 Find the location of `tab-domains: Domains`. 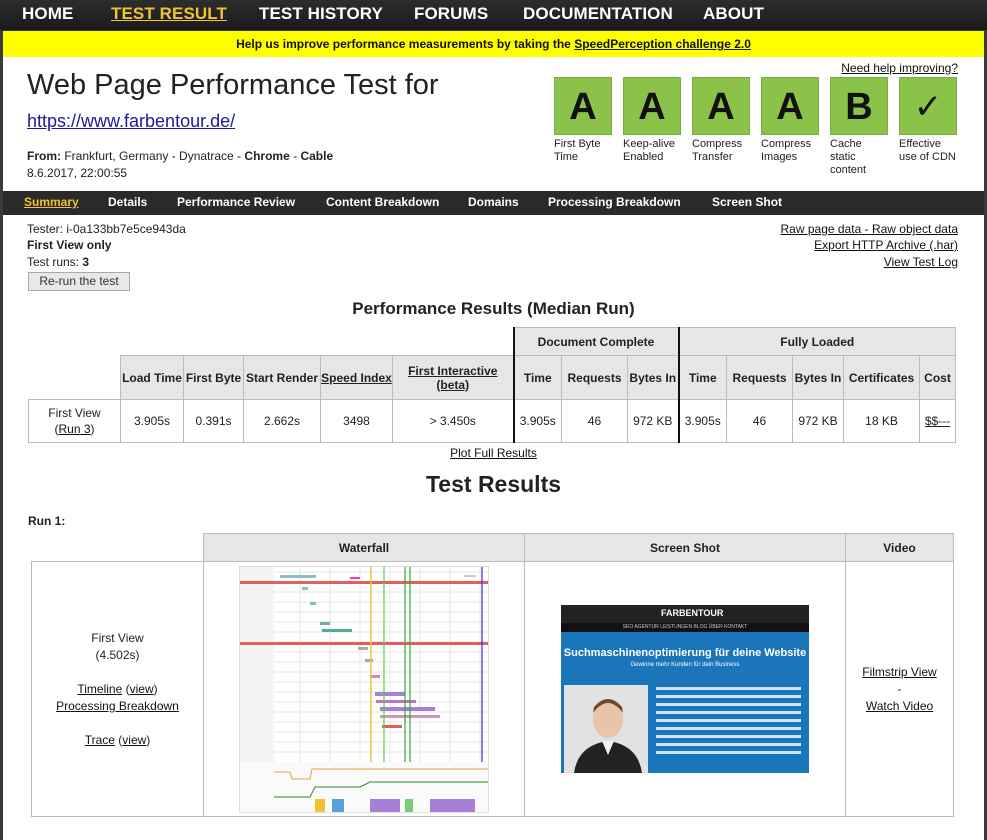

tab-domains: Domains is located at coordinates (493, 202).